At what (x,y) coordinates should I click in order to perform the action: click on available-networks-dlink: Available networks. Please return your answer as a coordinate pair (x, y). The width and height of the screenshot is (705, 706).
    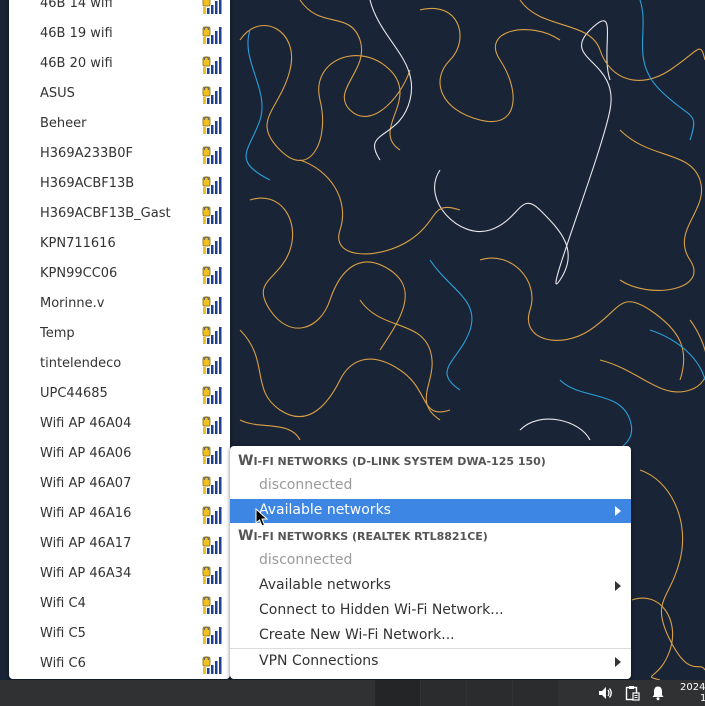
    Looking at the image, I should click on (430, 511).